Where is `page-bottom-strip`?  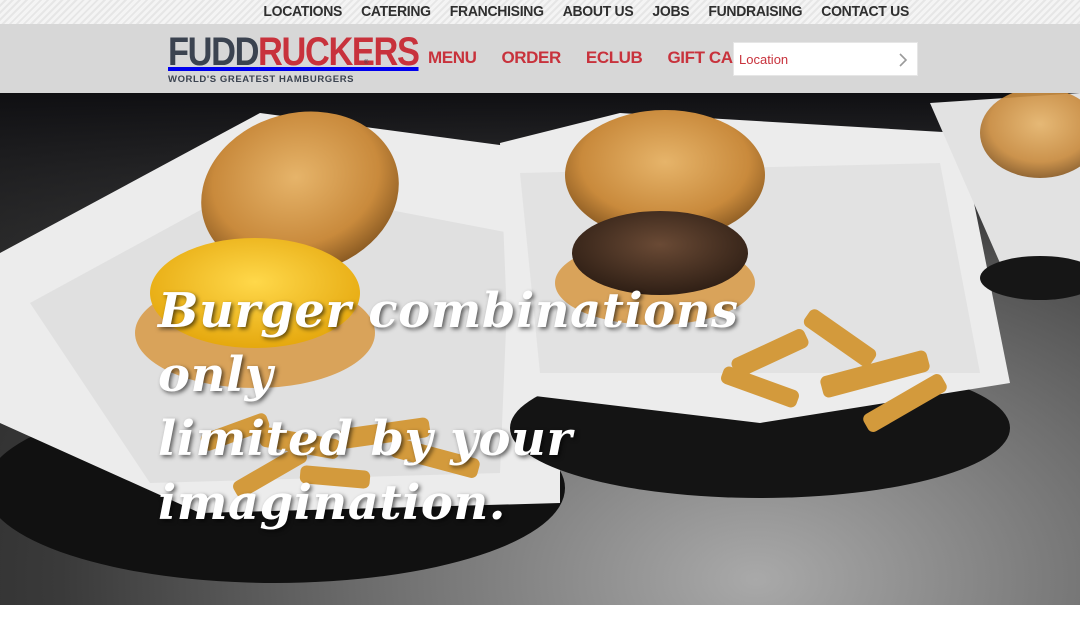 page-bottom-strip is located at coordinates (540, 613).